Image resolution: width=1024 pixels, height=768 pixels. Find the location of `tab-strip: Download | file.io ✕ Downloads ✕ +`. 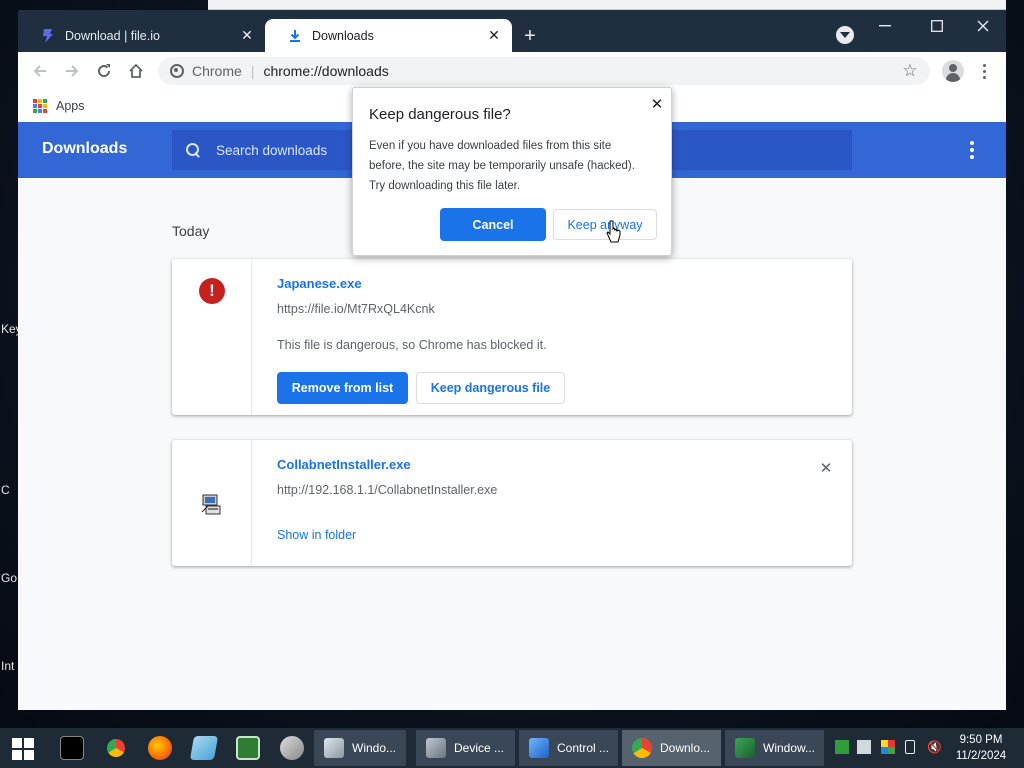

tab-strip: Download | file.io ✕ Downloads ✕ + is located at coordinates (512, 31).